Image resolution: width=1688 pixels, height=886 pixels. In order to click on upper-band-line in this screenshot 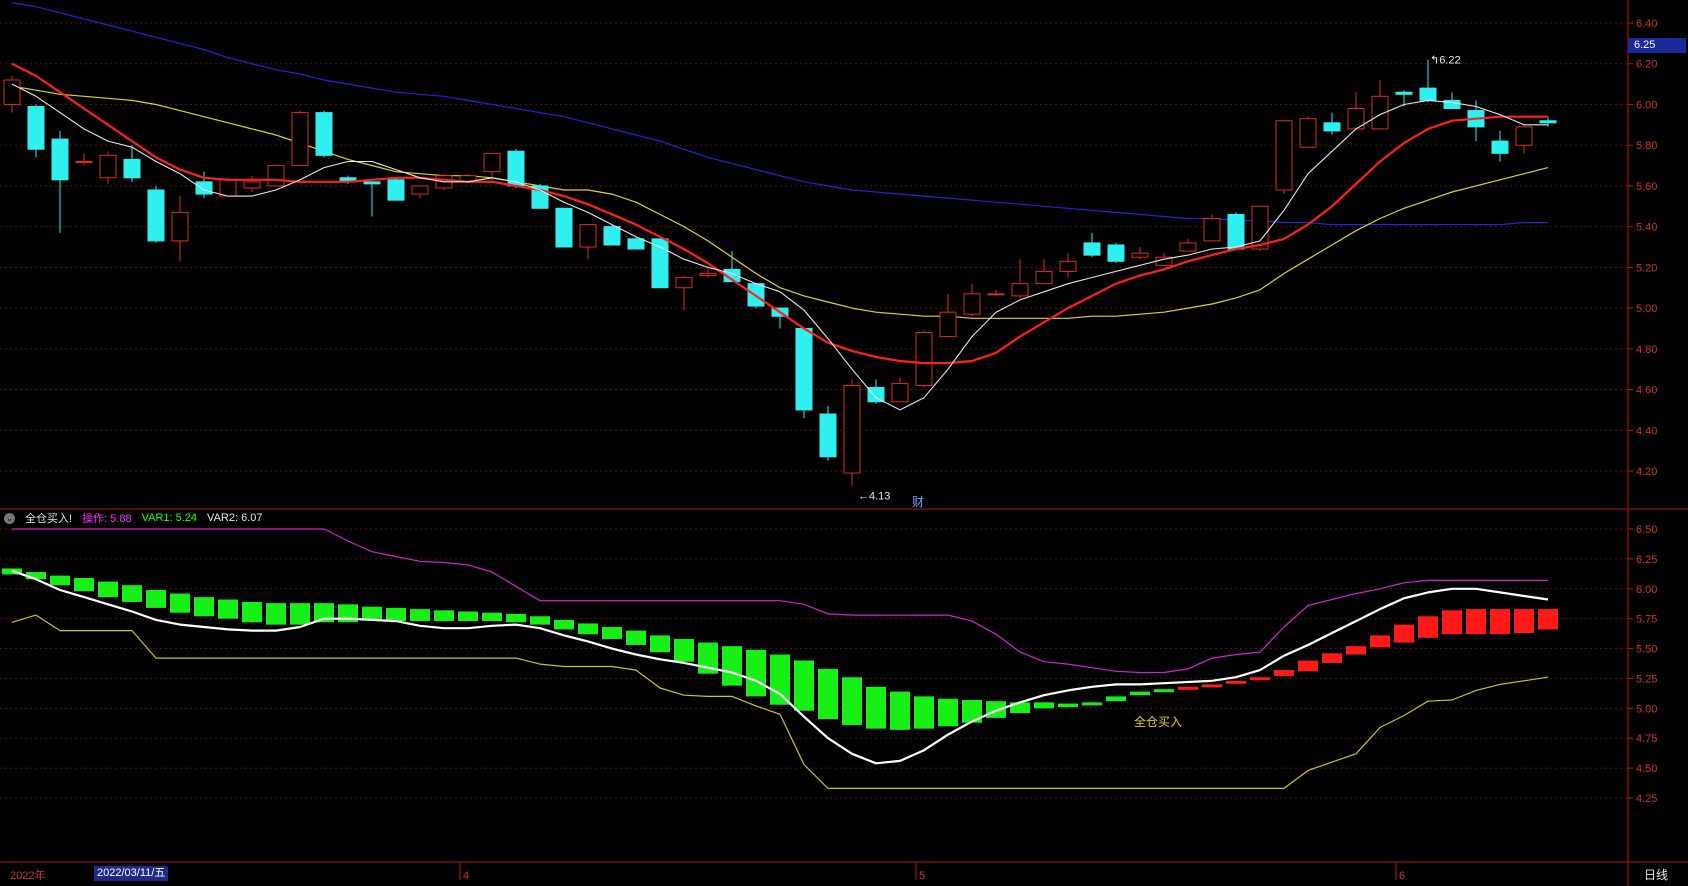, I will do `click(780, 601)`.